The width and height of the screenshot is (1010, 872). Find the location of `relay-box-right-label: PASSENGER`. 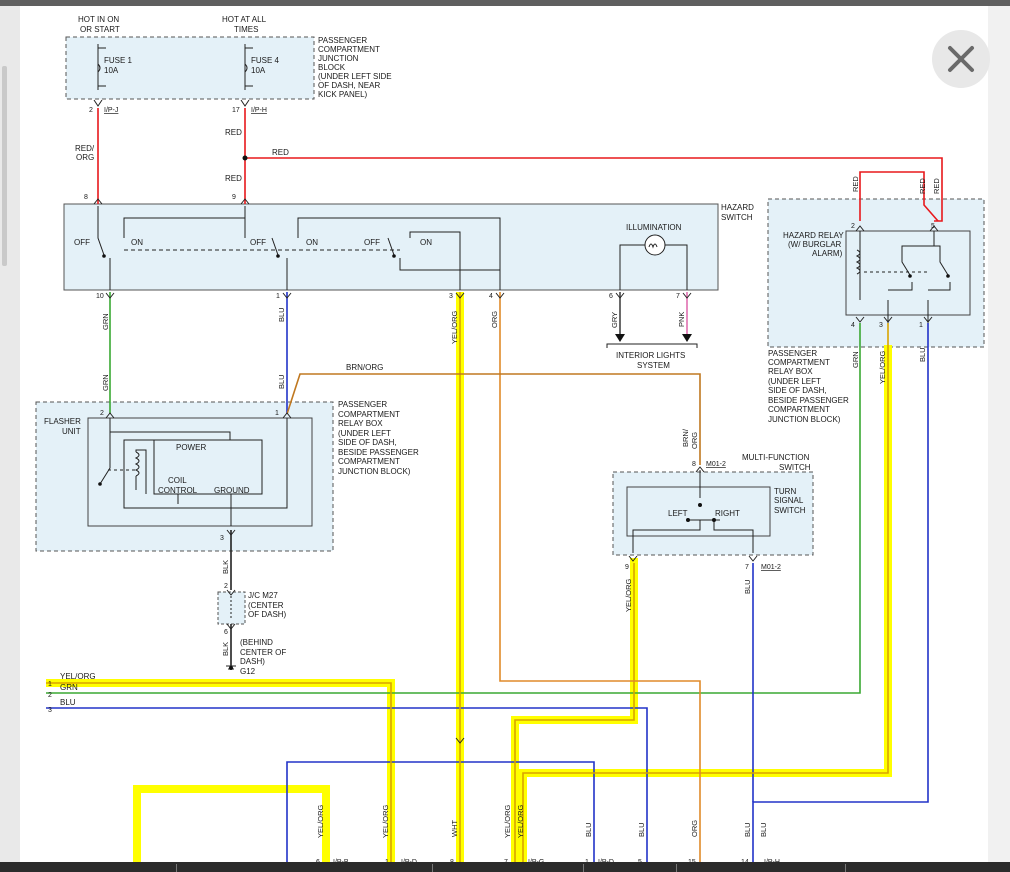

relay-box-right-label: PASSENGER is located at coordinates (792, 353).